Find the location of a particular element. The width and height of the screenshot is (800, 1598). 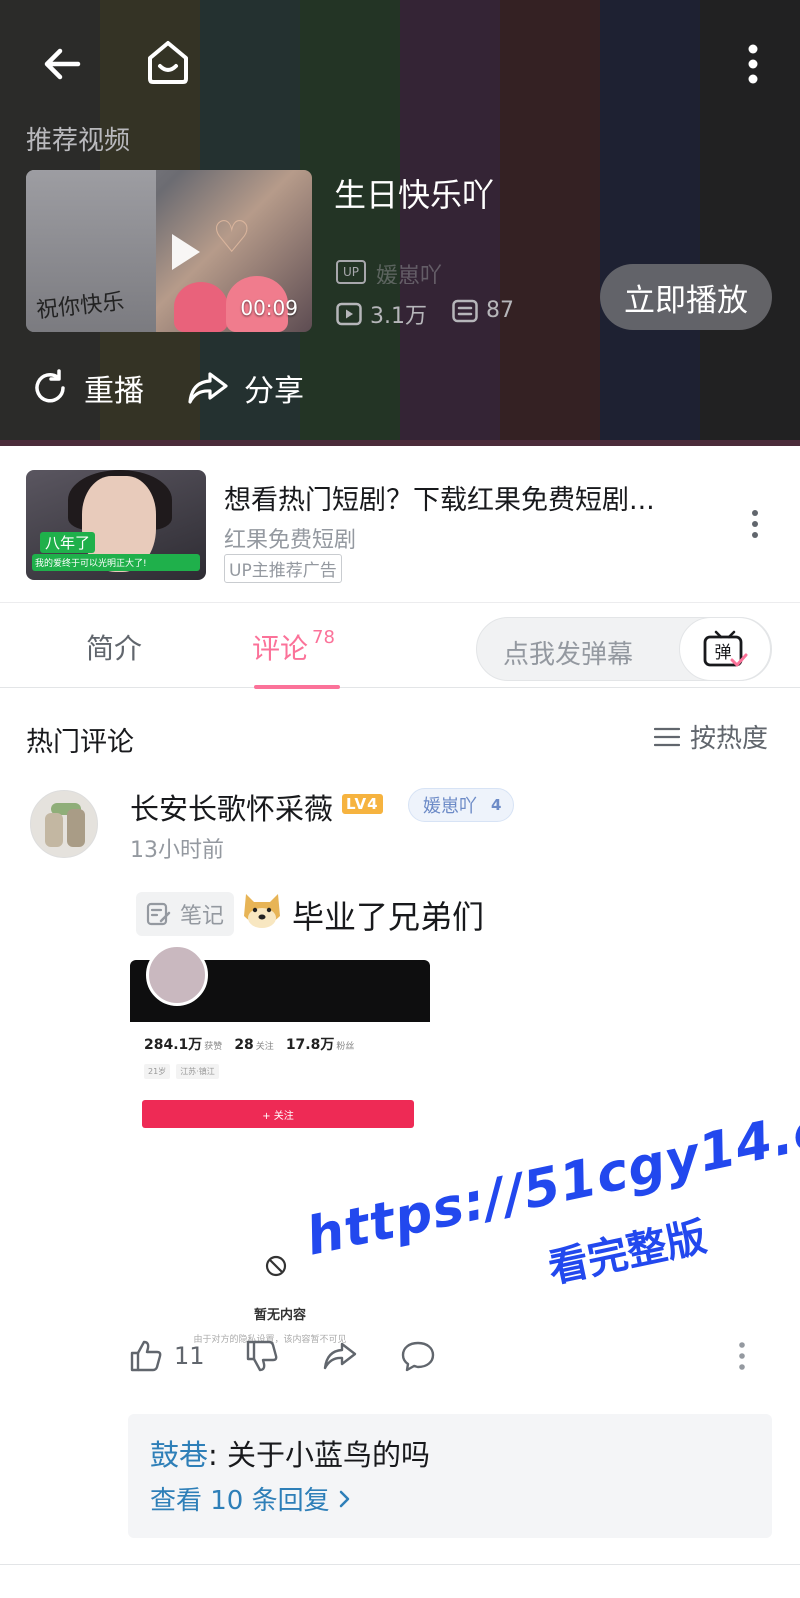

danmaku-toggle: 弹 is located at coordinates (725, 649).